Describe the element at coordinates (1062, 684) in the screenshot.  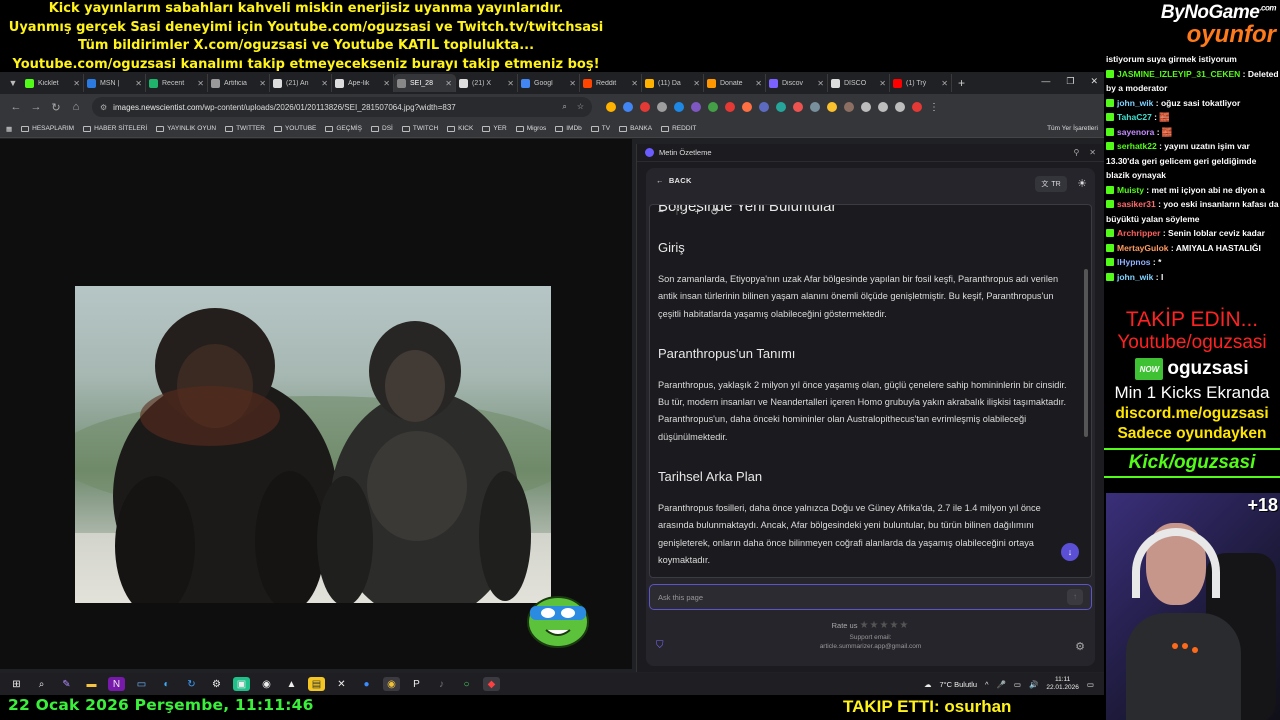
I see `clock: 11:11 22.01.2026` at that location.